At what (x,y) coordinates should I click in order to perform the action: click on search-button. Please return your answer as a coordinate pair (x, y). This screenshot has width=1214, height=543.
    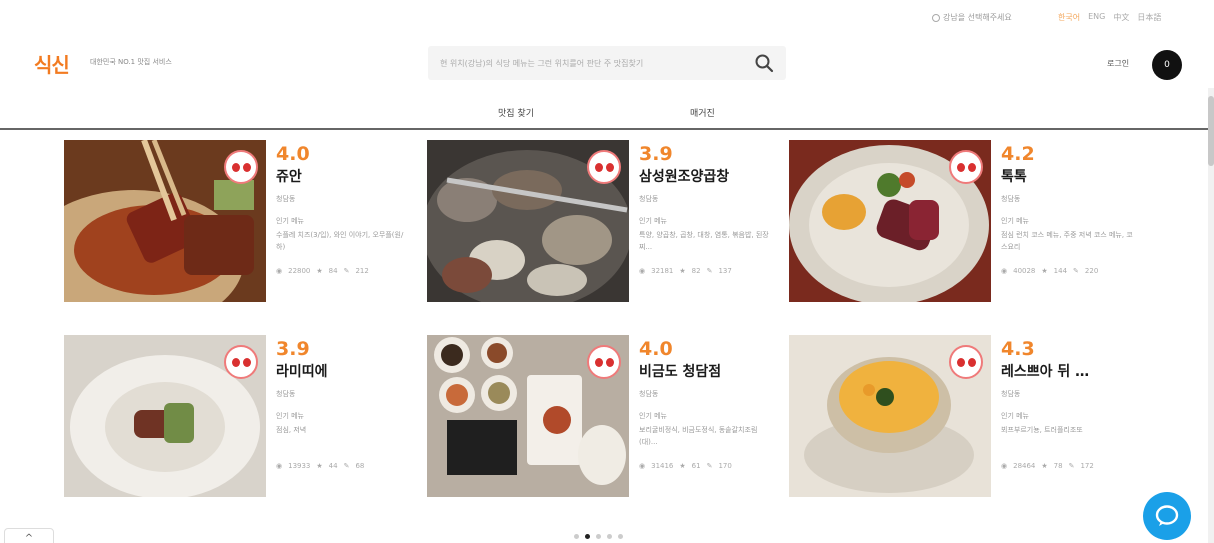
    Looking at the image, I should click on (764, 63).